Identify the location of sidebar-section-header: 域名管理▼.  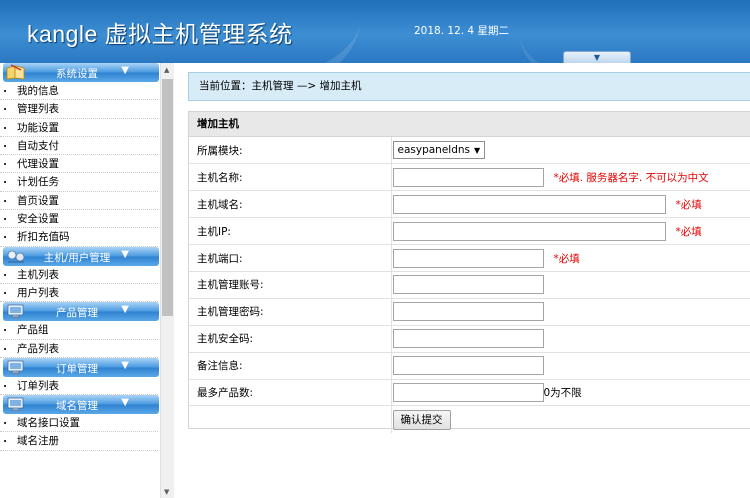
(81, 404).